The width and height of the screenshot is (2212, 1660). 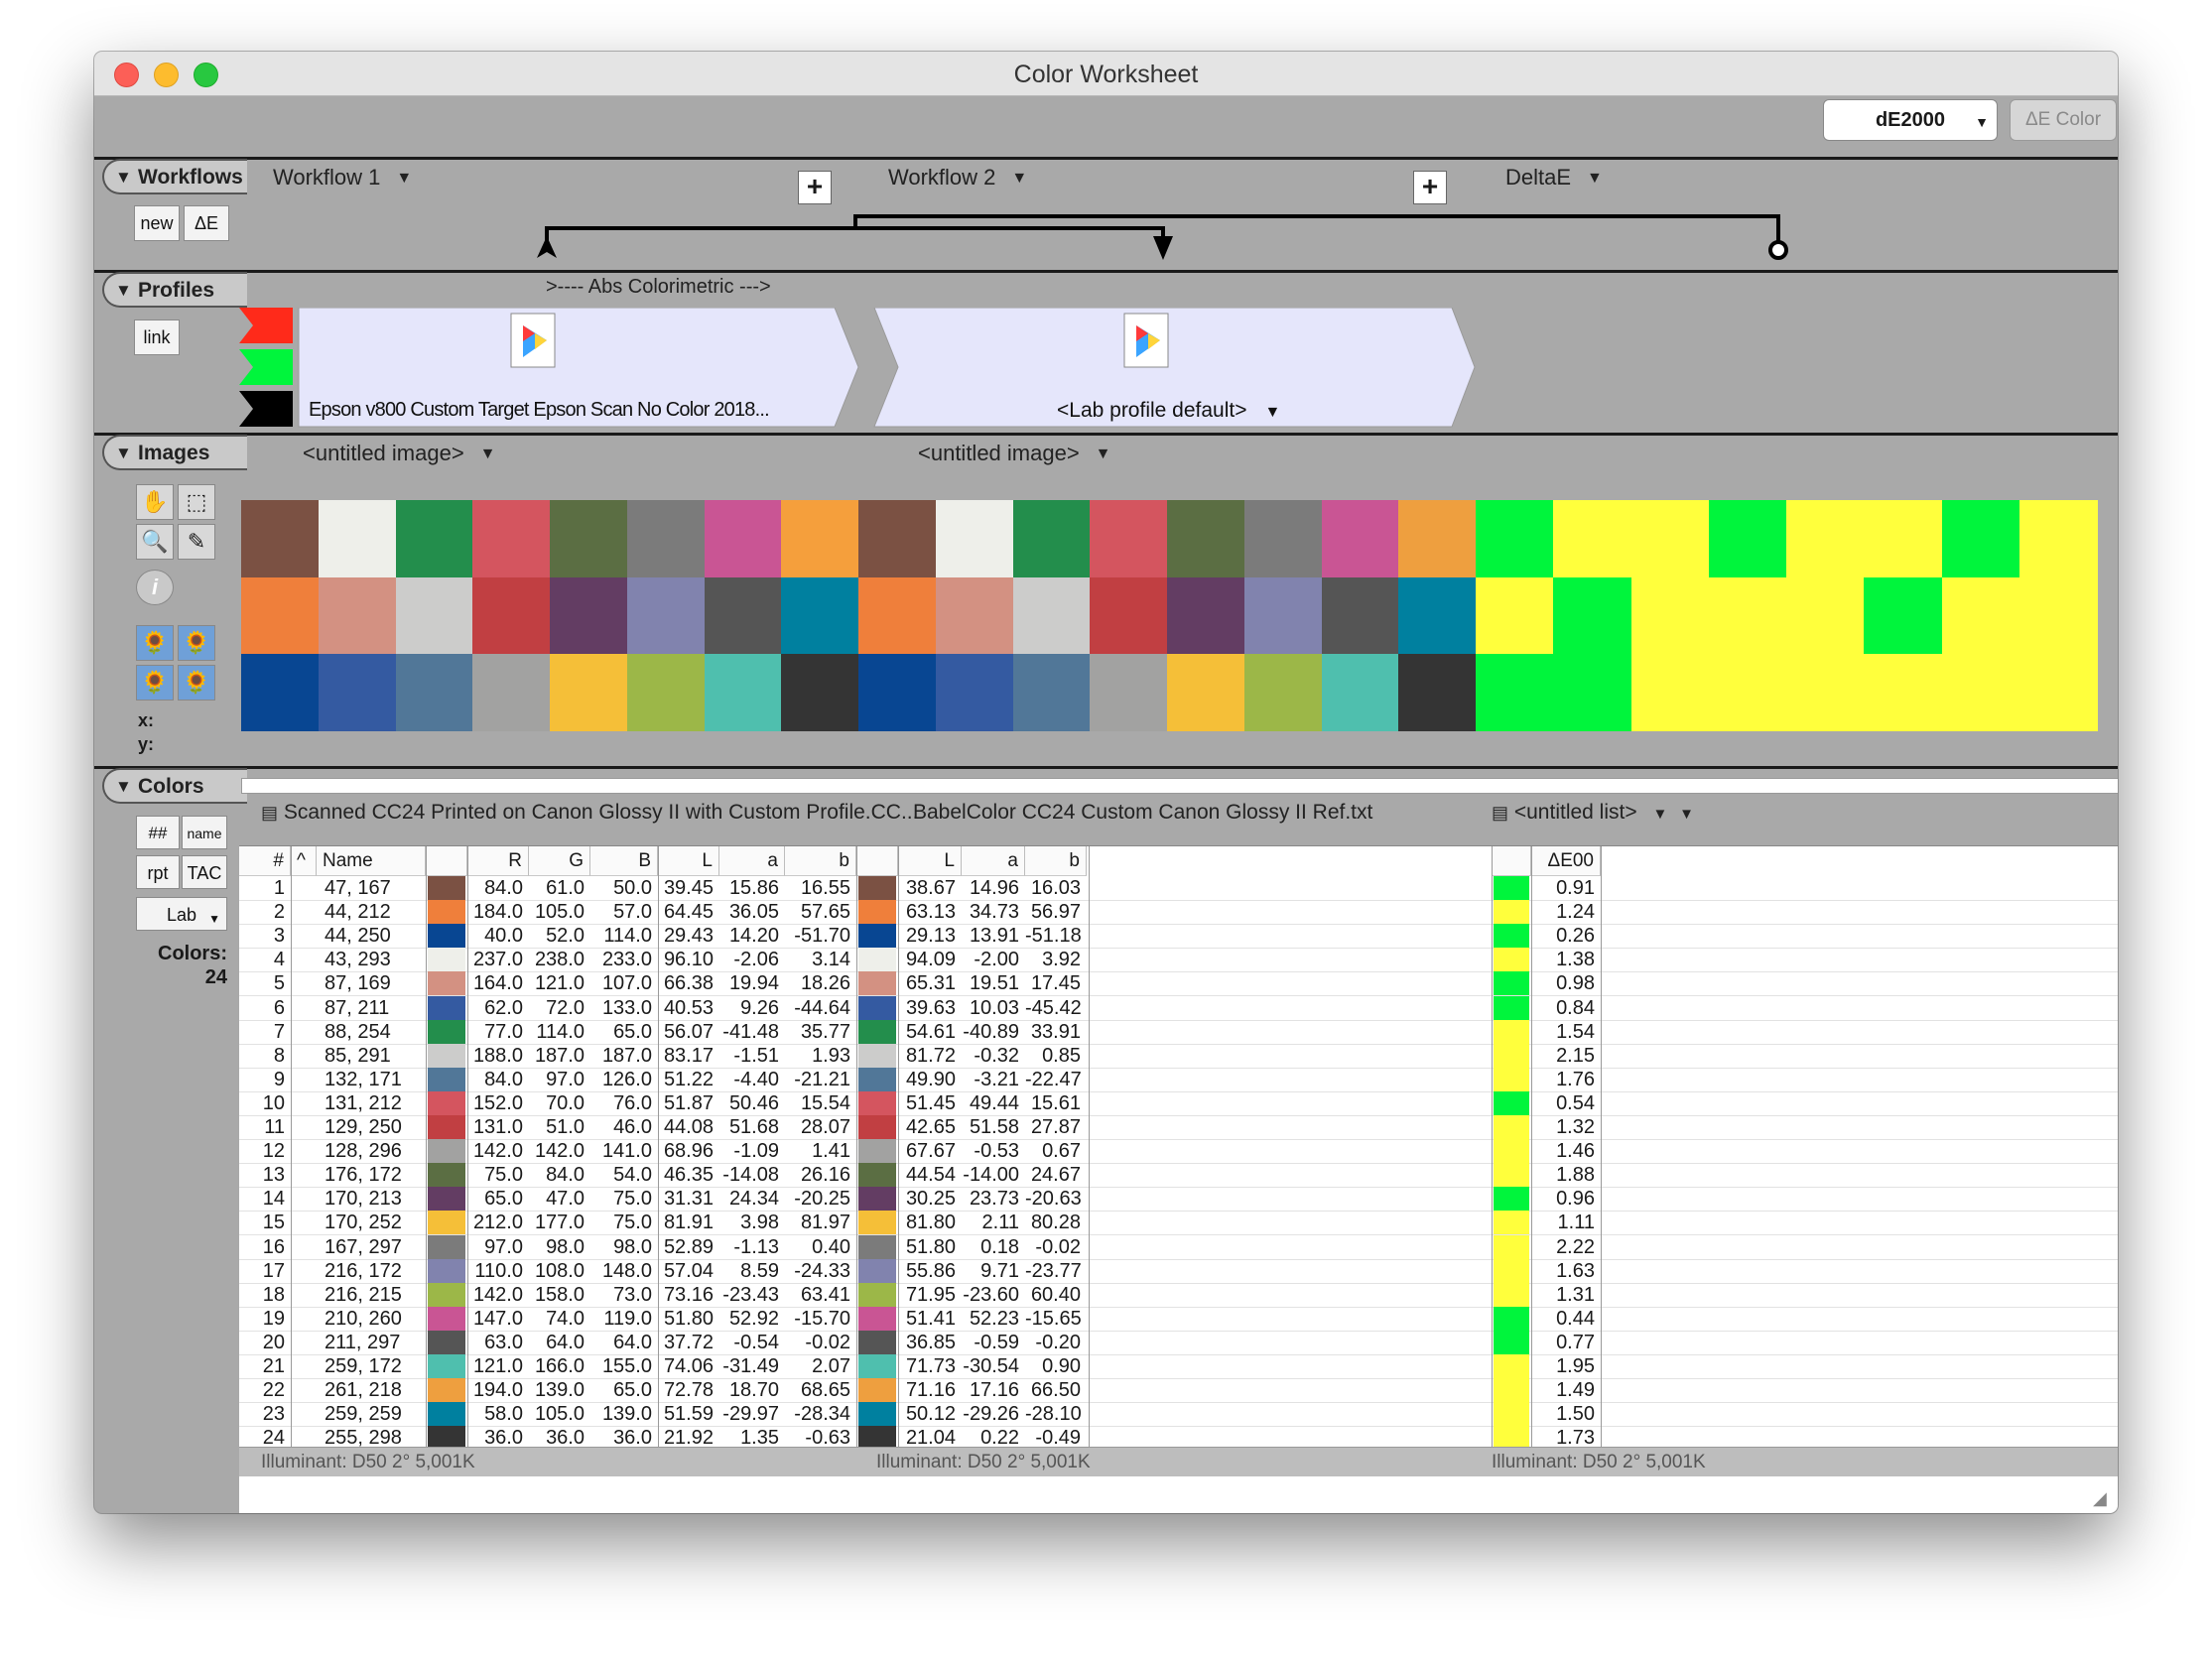 I want to click on column-header-a2: a, so click(x=993, y=861).